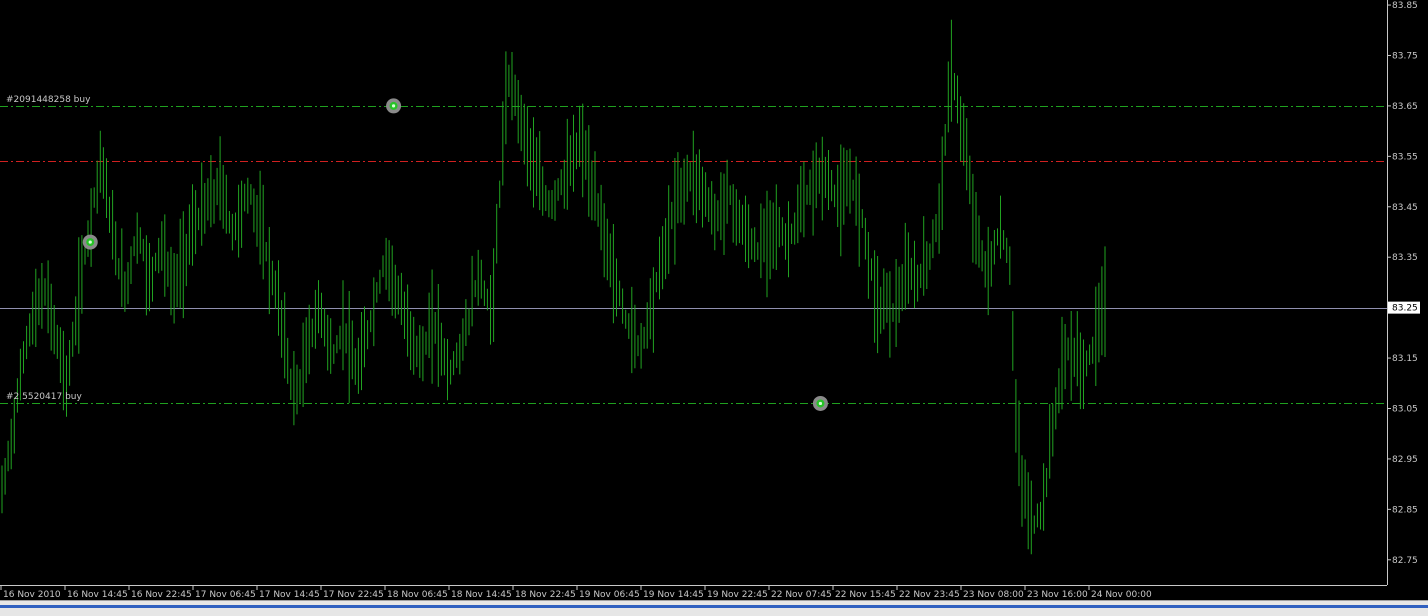  I want to click on order-label-3: #2 5520417 buy, so click(44, 397).